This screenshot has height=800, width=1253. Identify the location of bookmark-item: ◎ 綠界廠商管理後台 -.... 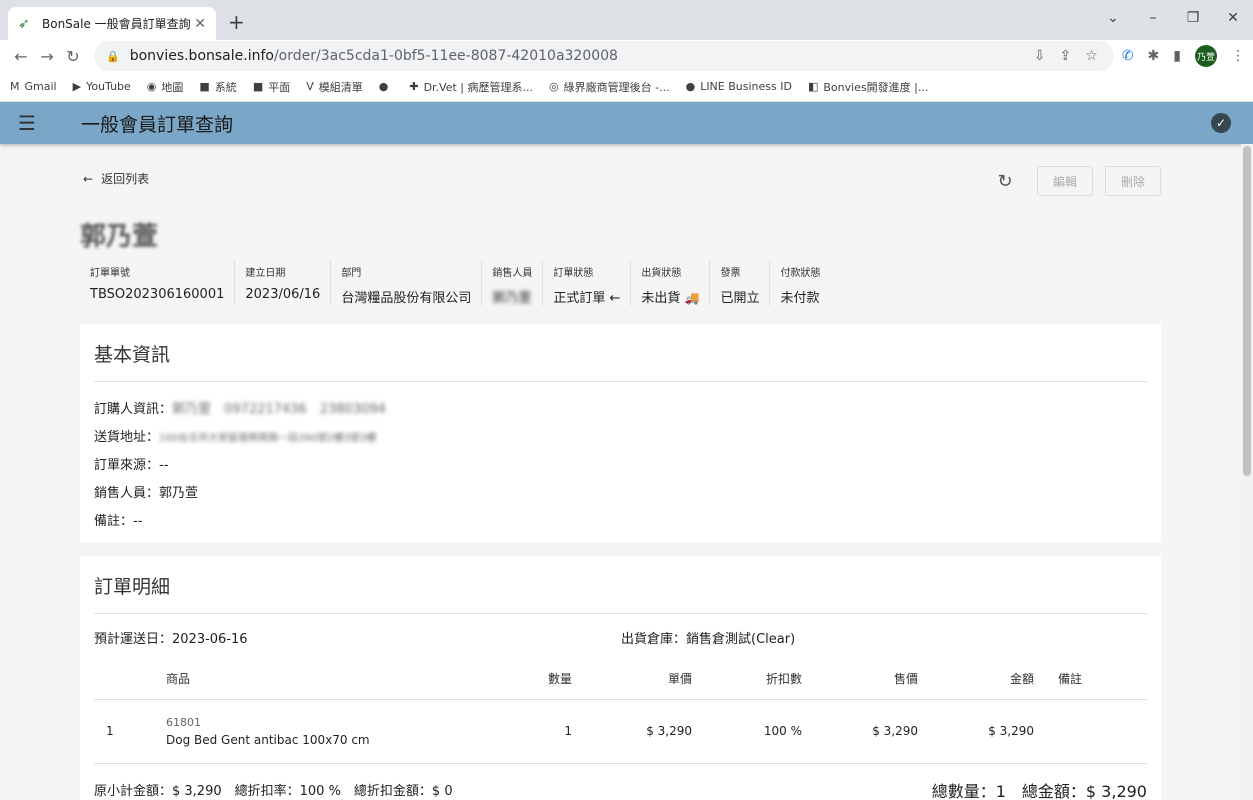
(609, 87).